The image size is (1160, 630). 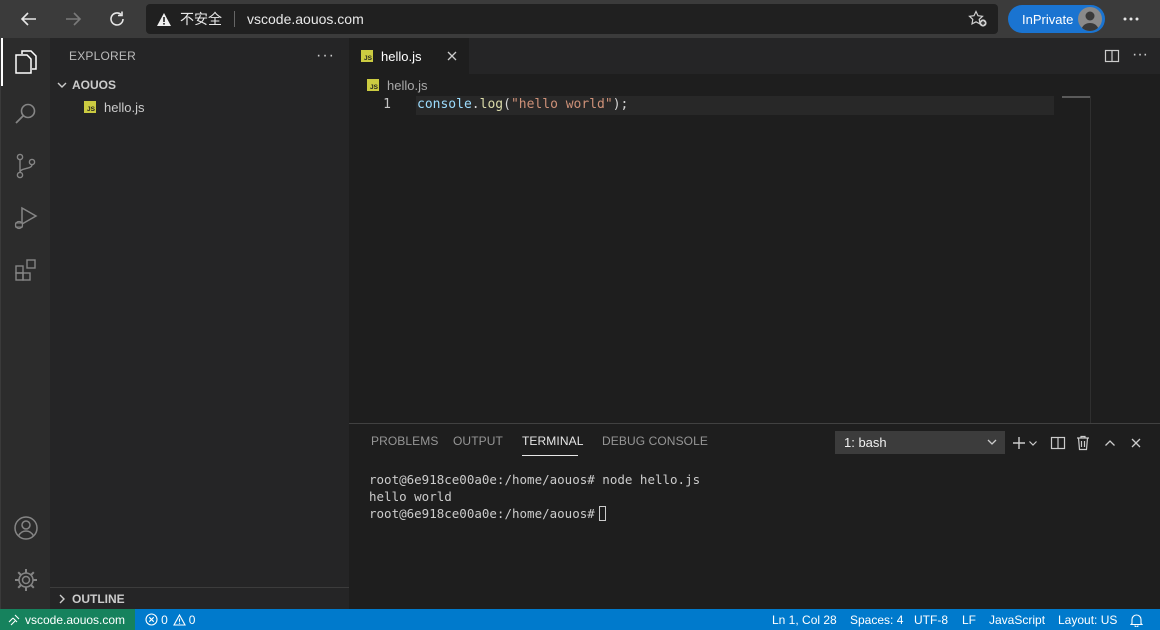 I want to click on explorer-activity, so click(x=26, y=62).